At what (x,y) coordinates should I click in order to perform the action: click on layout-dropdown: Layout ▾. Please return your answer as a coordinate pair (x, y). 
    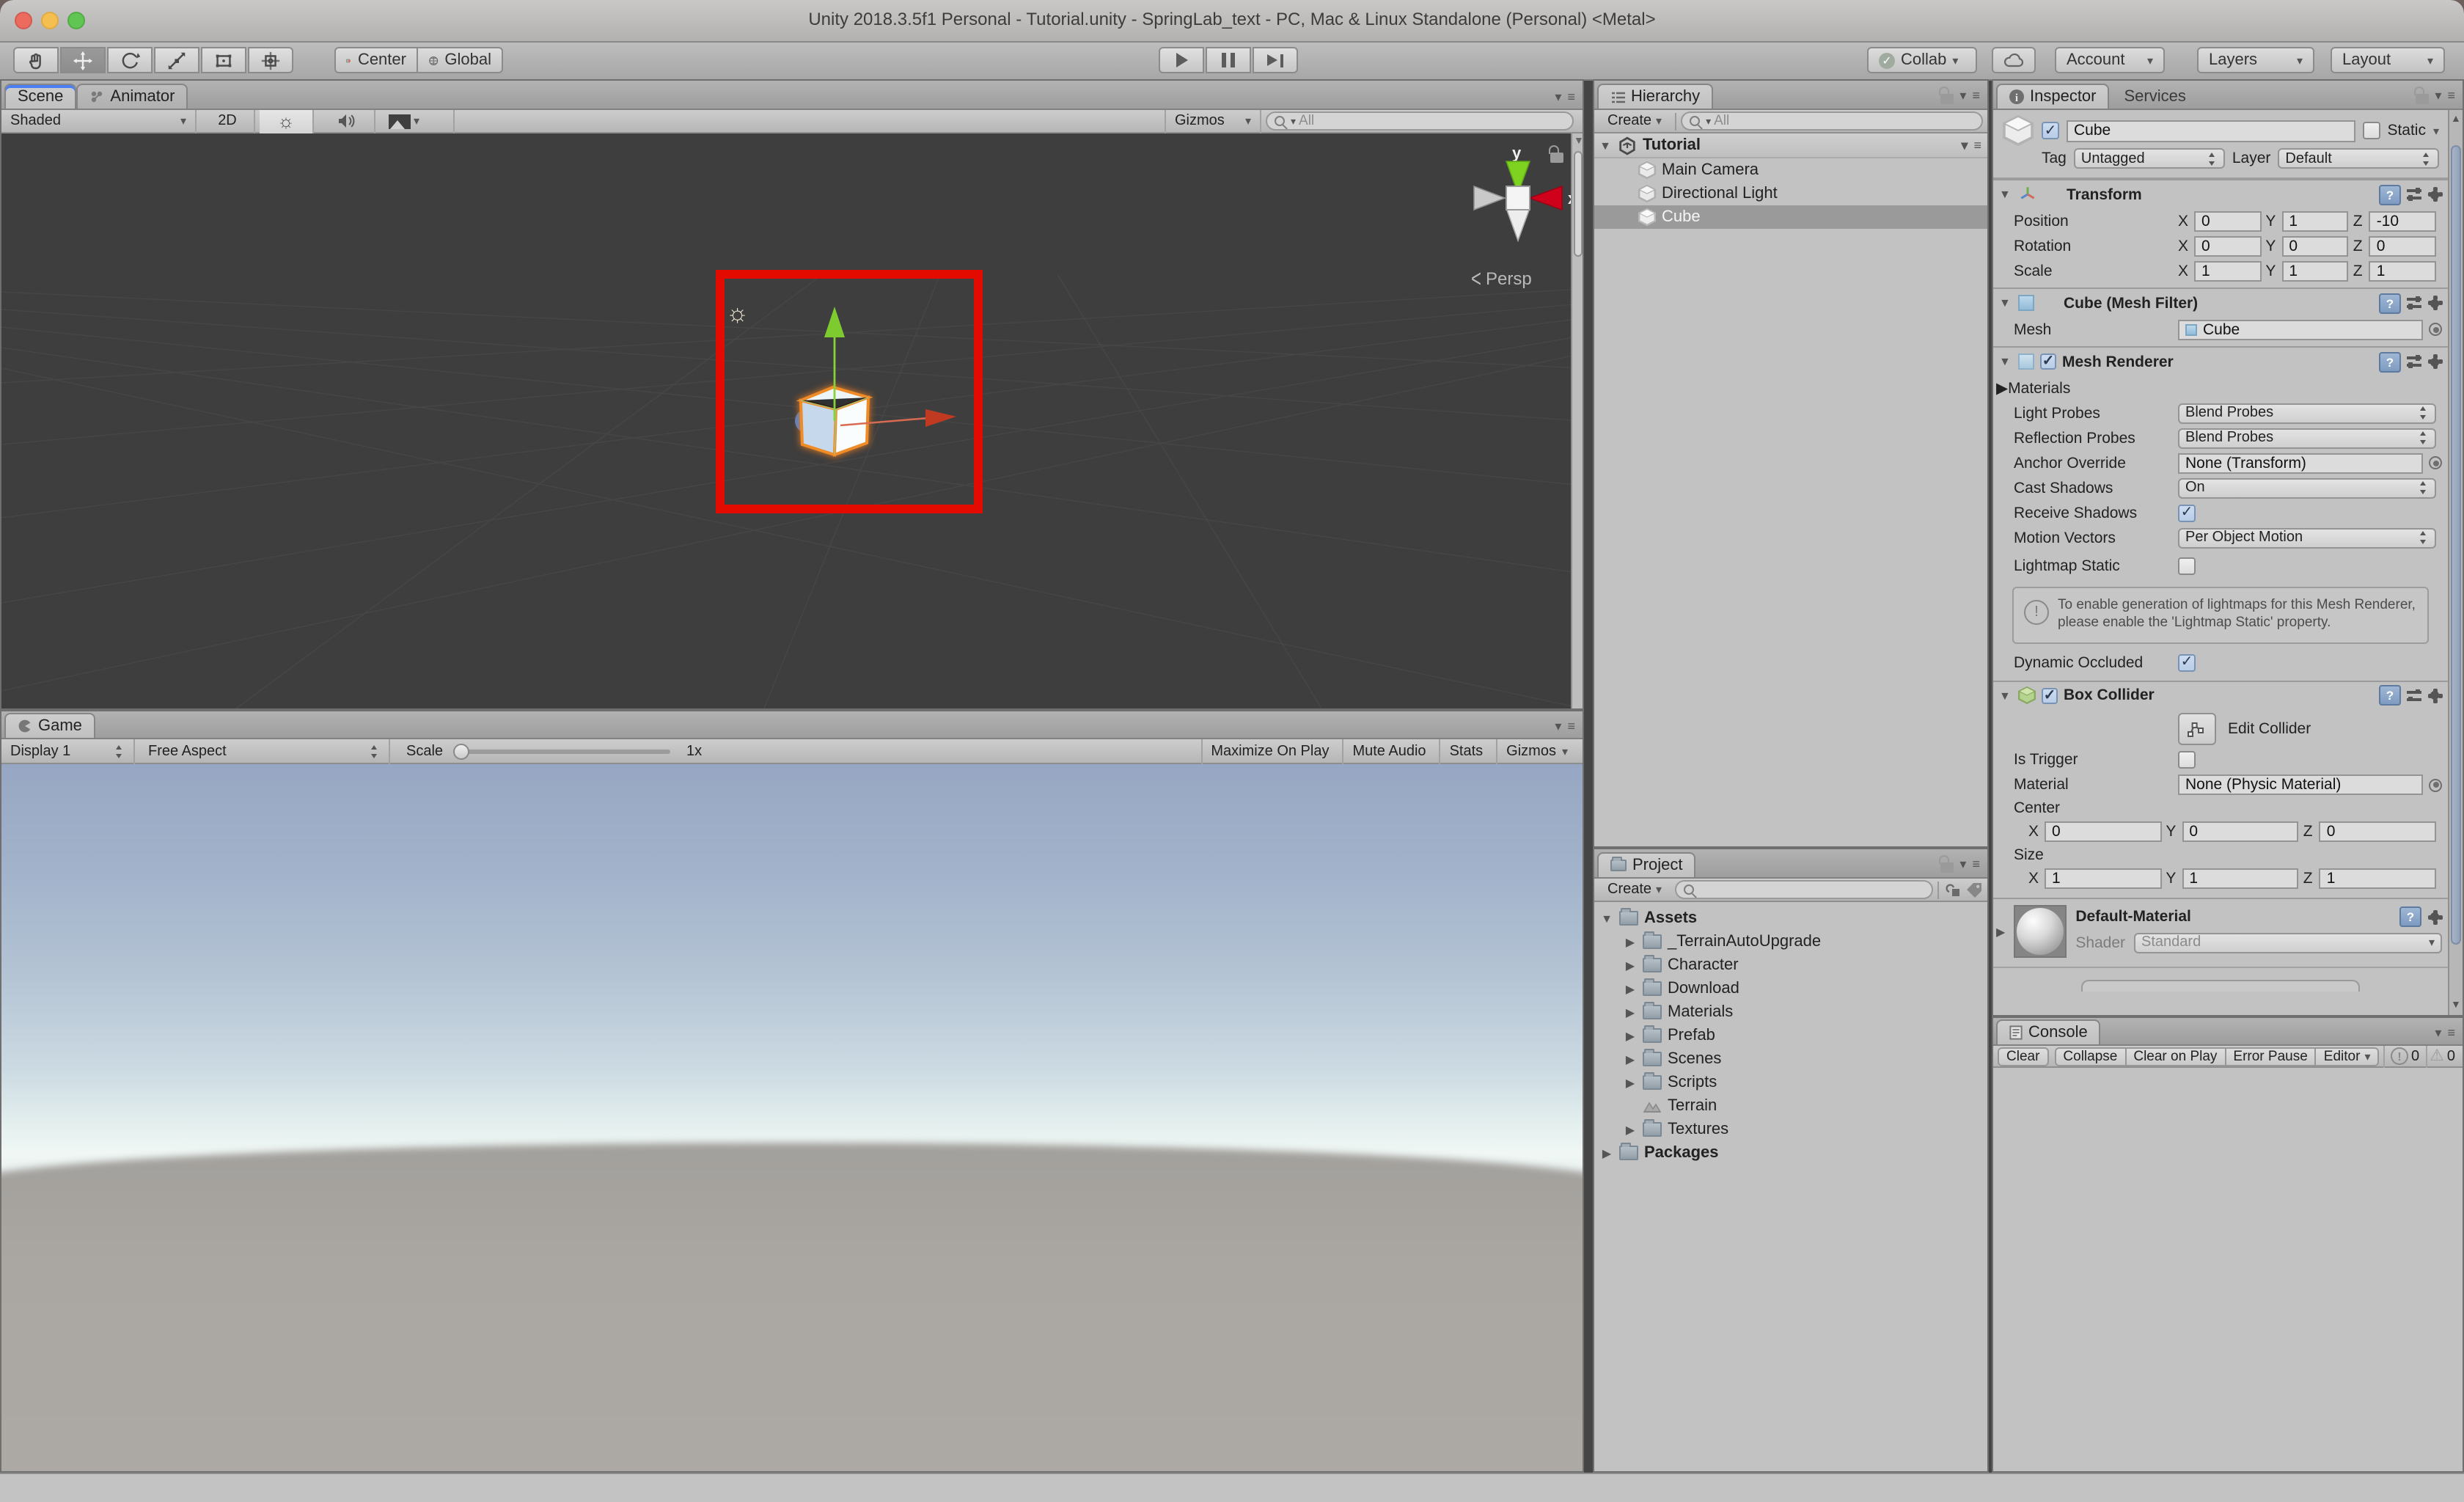
    Looking at the image, I should click on (2388, 60).